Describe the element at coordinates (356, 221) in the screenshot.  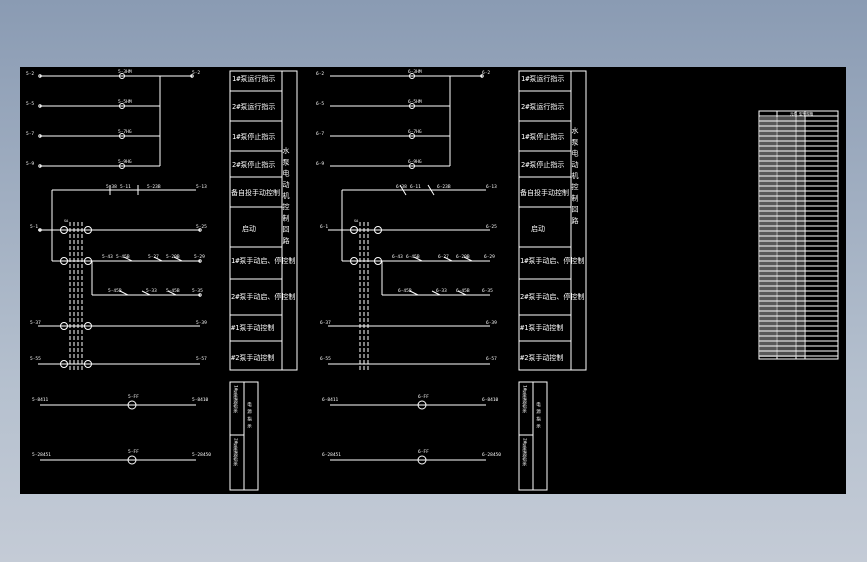
I see `switch-label: SA` at that location.